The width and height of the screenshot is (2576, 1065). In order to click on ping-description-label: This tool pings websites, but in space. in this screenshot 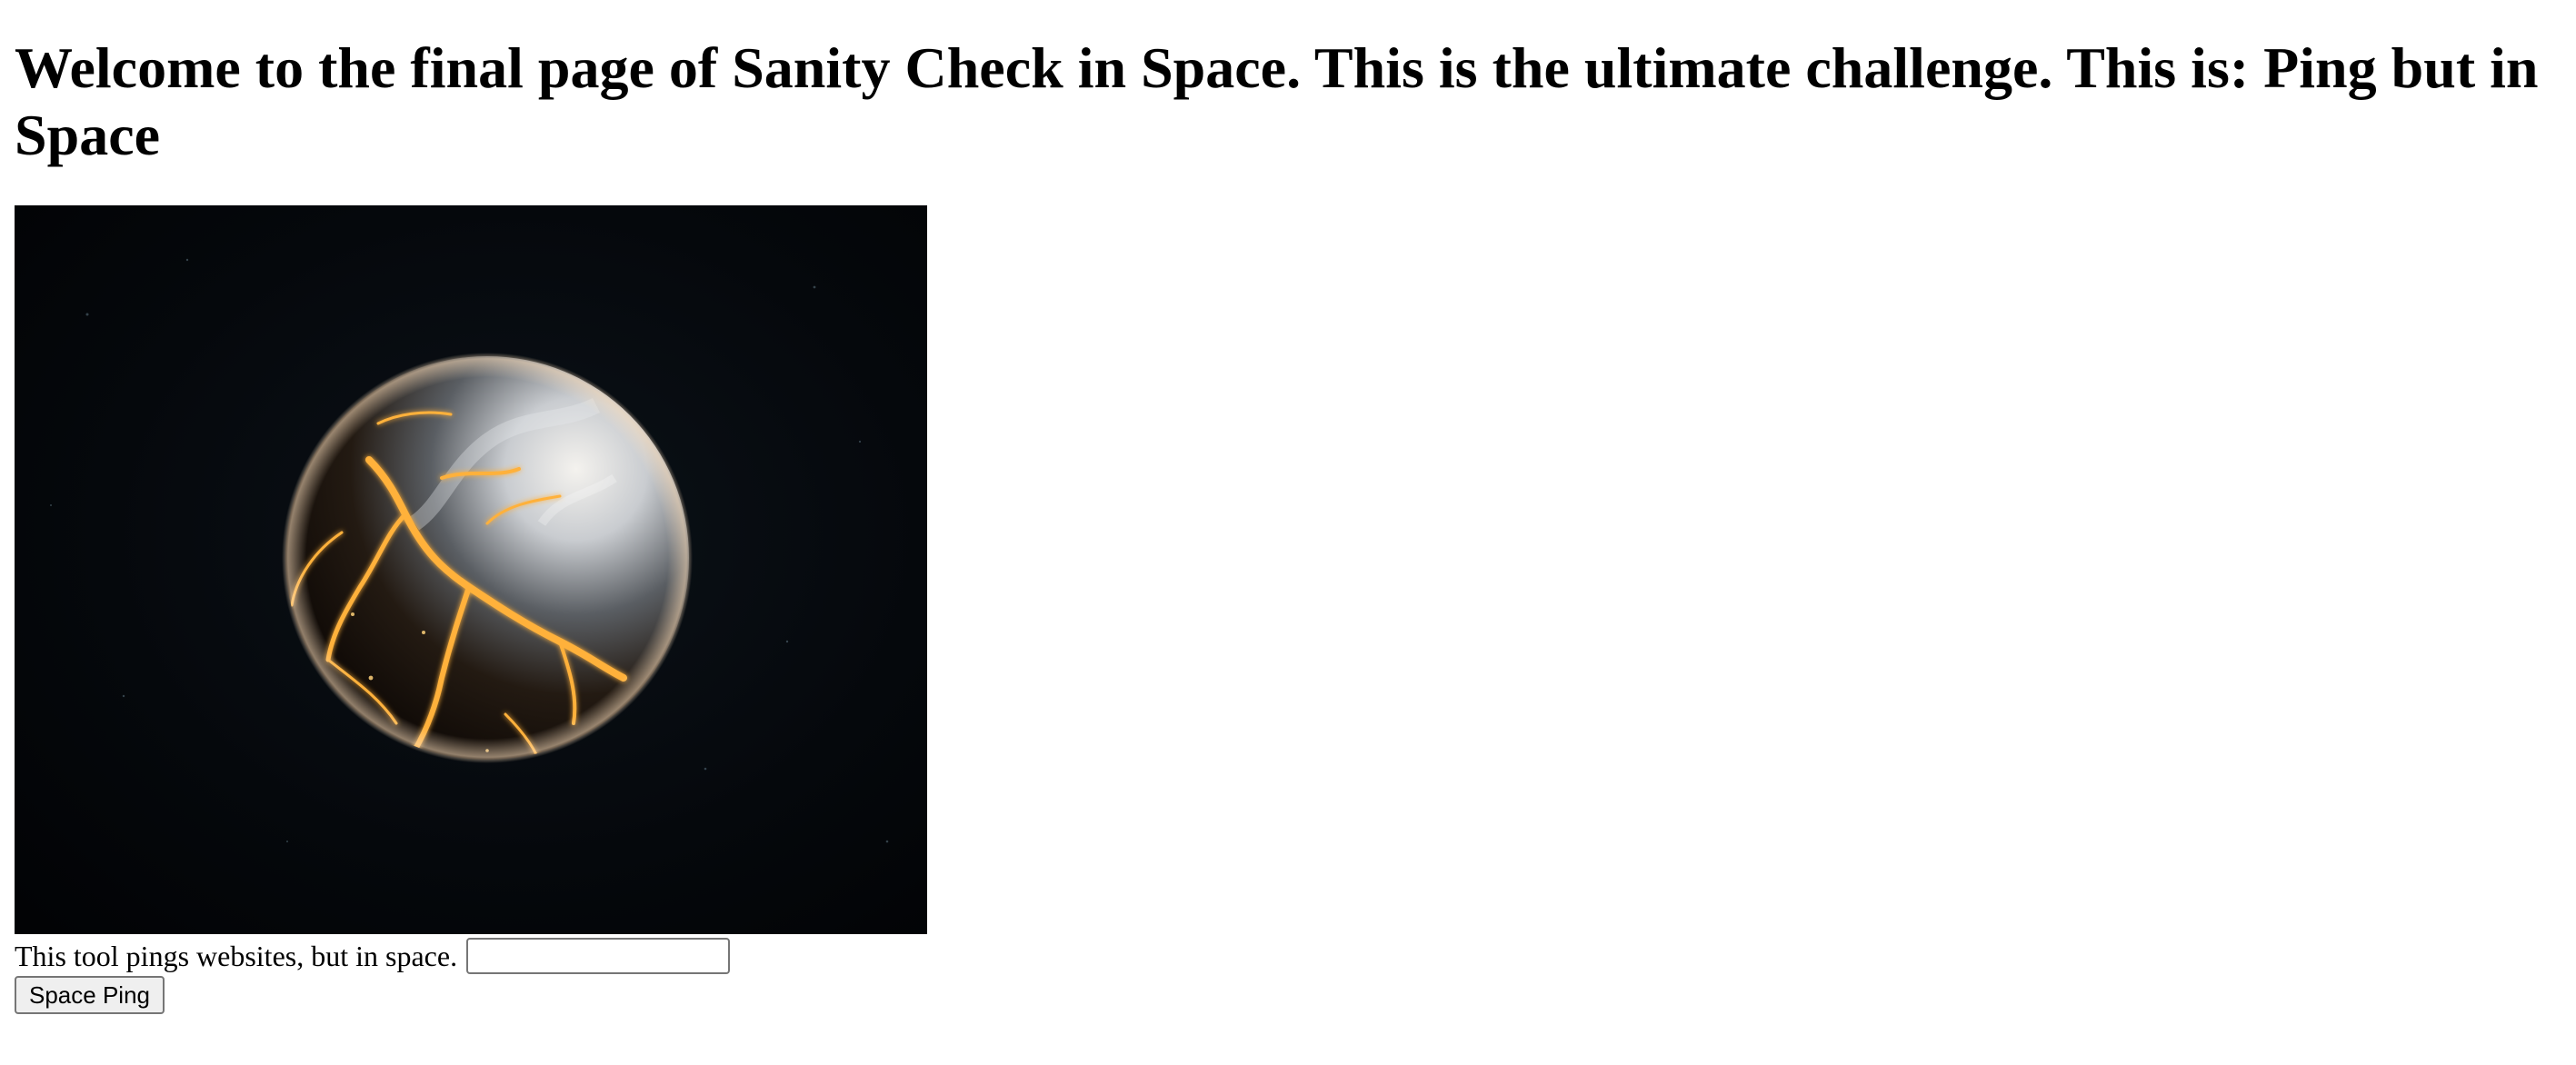, I will do `click(236, 956)`.